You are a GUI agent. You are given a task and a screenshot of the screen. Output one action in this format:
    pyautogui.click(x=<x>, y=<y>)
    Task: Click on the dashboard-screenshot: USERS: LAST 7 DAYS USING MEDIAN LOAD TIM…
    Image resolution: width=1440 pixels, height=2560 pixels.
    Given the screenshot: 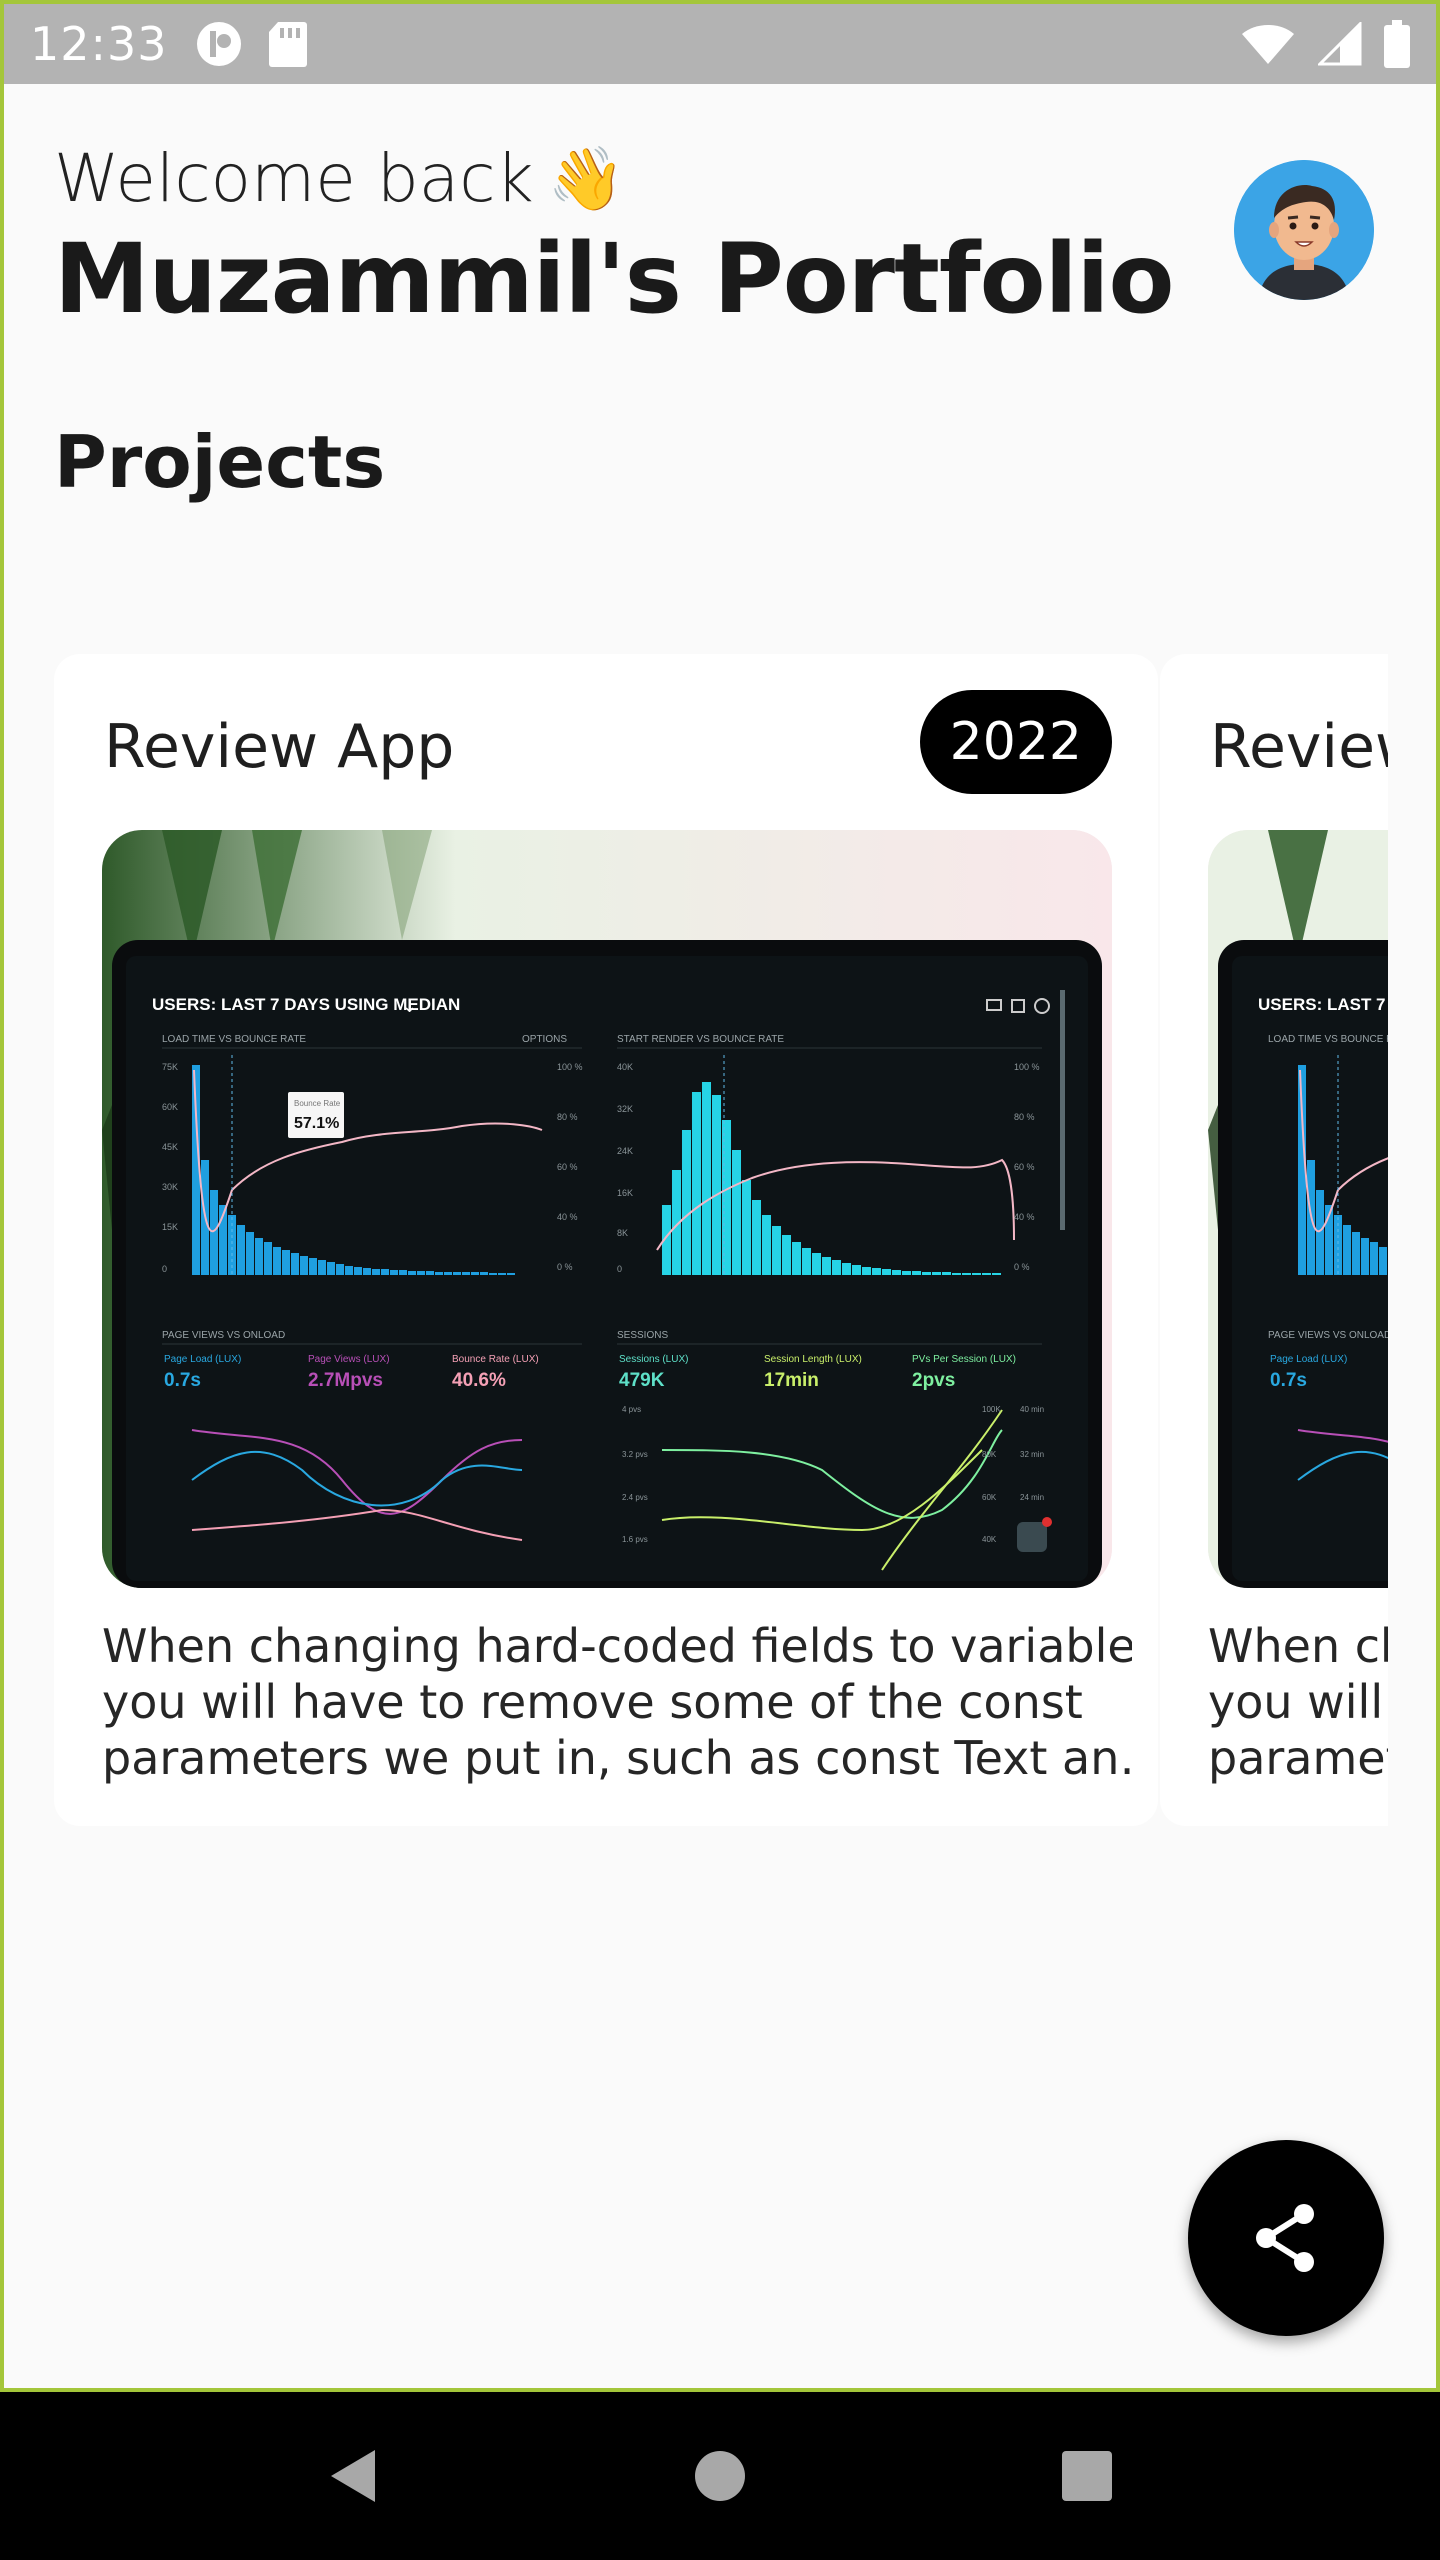 What is the action you would take?
    pyautogui.click(x=1298, y=1209)
    